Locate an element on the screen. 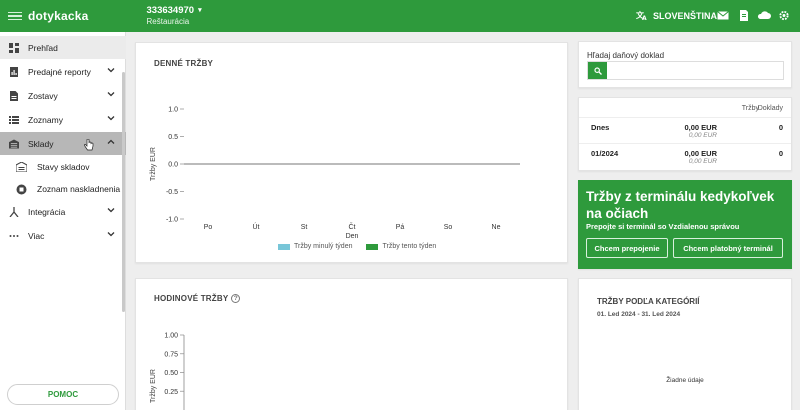 Image resolution: width=800 pixels, height=410 pixels. receipt-search-field is located at coordinates (685, 70).